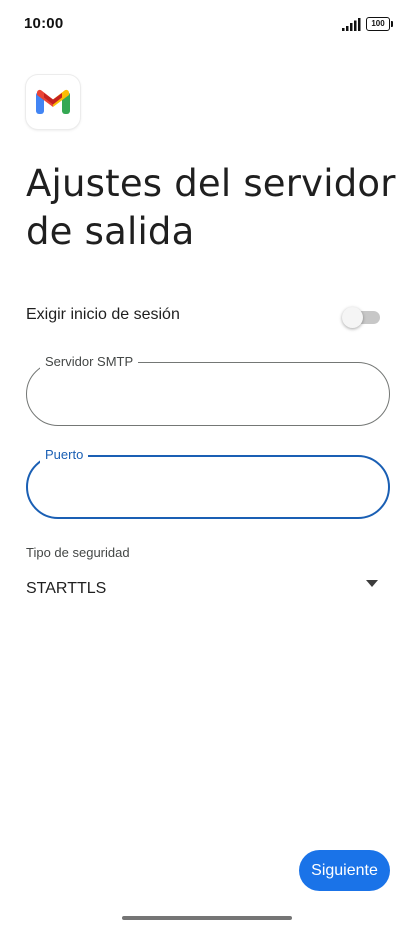 The image size is (417, 928). I want to click on security-type-dropdown: STARTTLS, so click(204, 588).